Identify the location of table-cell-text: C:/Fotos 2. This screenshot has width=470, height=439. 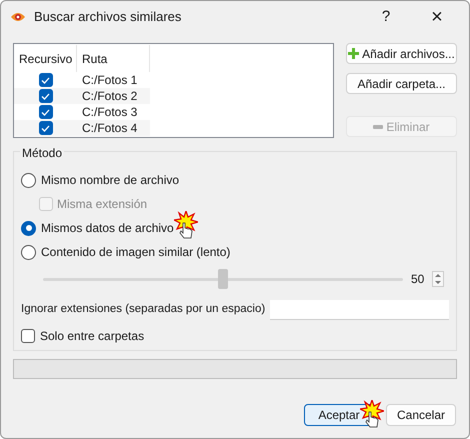
(109, 96).